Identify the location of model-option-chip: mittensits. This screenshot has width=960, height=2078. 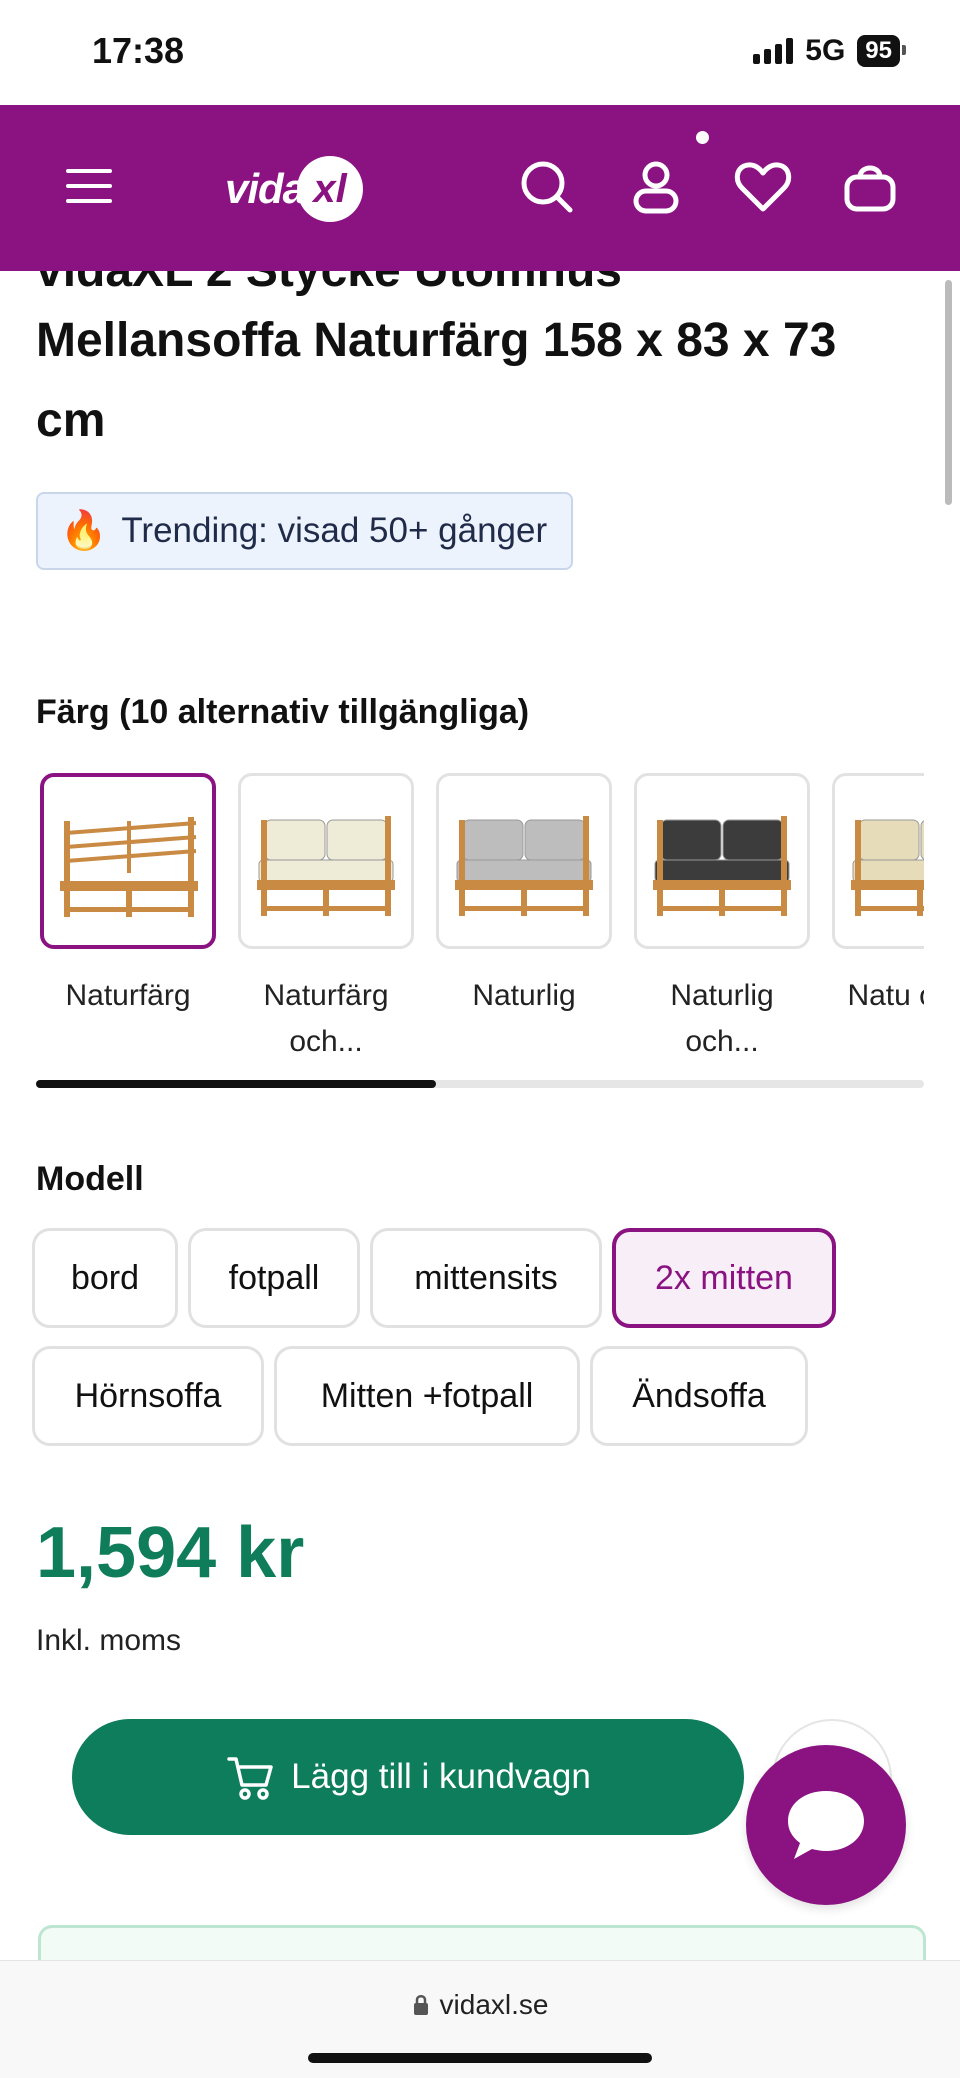
(486, 1278).